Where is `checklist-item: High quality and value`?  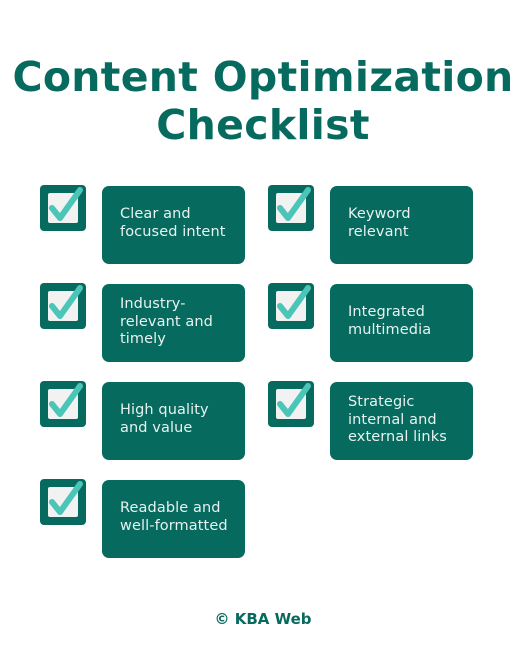 checklist-item: High quality and value is located at coordinates (140, 421).